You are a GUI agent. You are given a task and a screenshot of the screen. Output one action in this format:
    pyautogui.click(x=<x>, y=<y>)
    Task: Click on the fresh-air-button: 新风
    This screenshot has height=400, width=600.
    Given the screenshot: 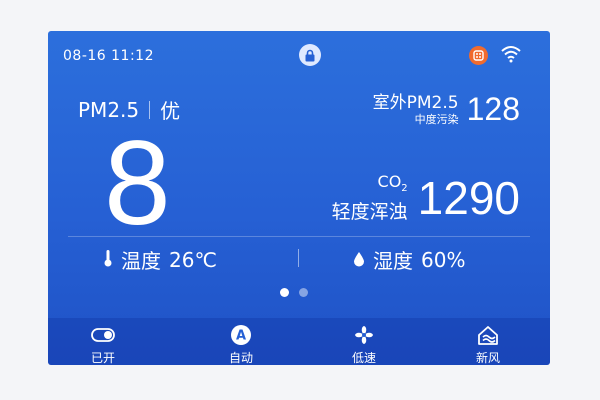 What is the action you would take?
    pyautogui.click(x=488, y=344)
    